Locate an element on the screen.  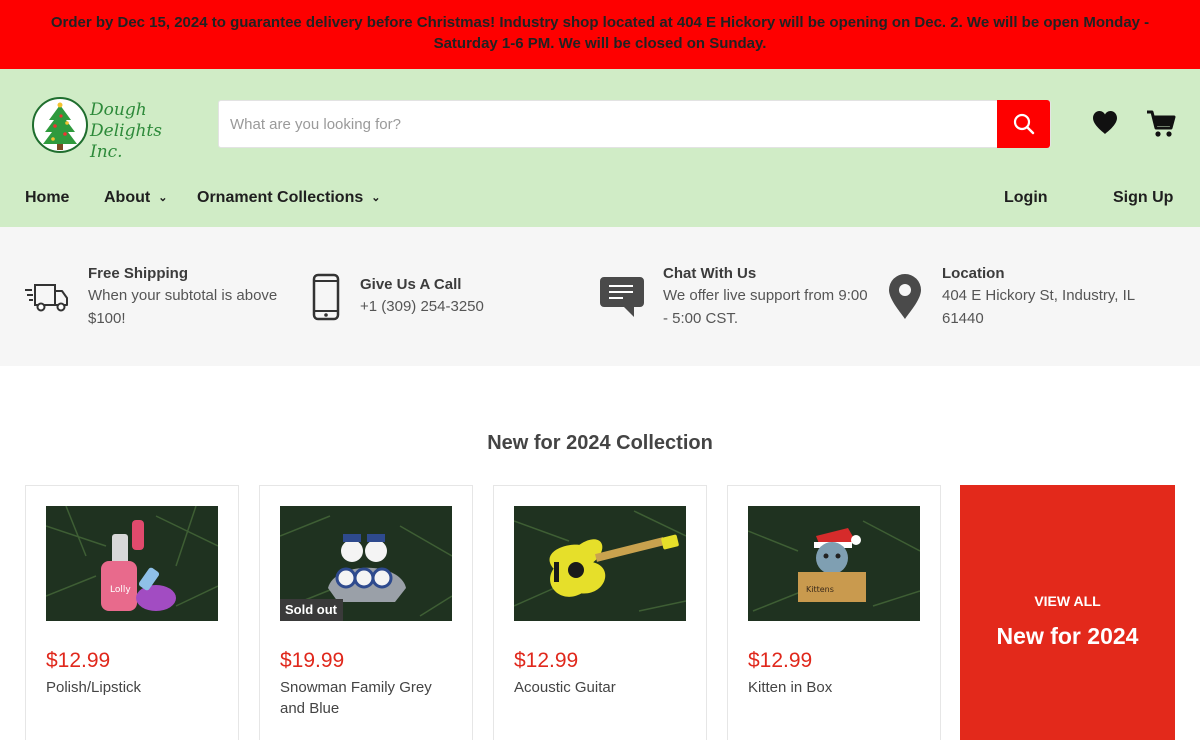
kitten-in-box-ornament-image: Kittens is located at coordinates (834, 563).